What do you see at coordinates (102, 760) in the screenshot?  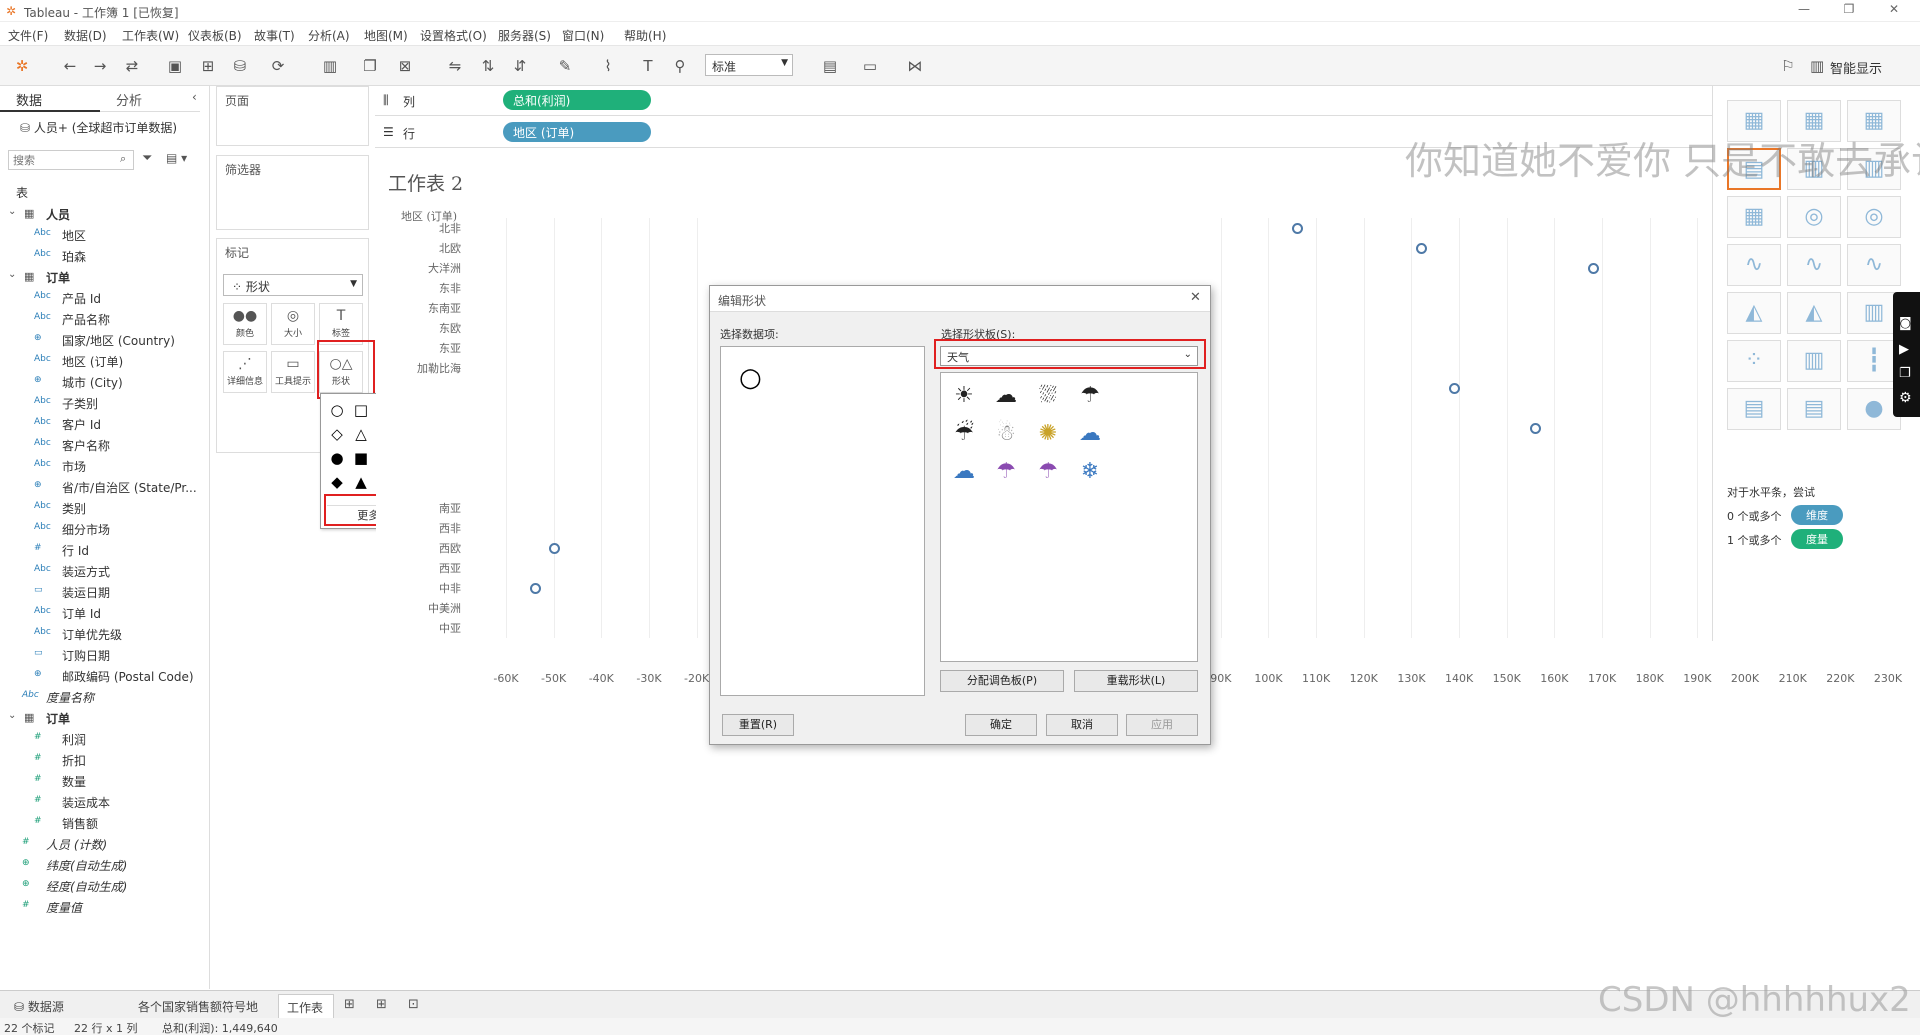 I see `field-item: # 折扣` at bounding box center [102, 760].